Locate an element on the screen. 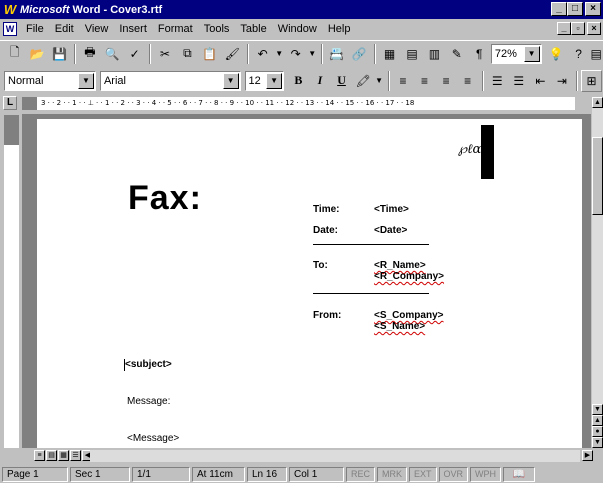 The height and width of the screenshot is (483, 603). menu-file: File is located at coordinates (35, 29).